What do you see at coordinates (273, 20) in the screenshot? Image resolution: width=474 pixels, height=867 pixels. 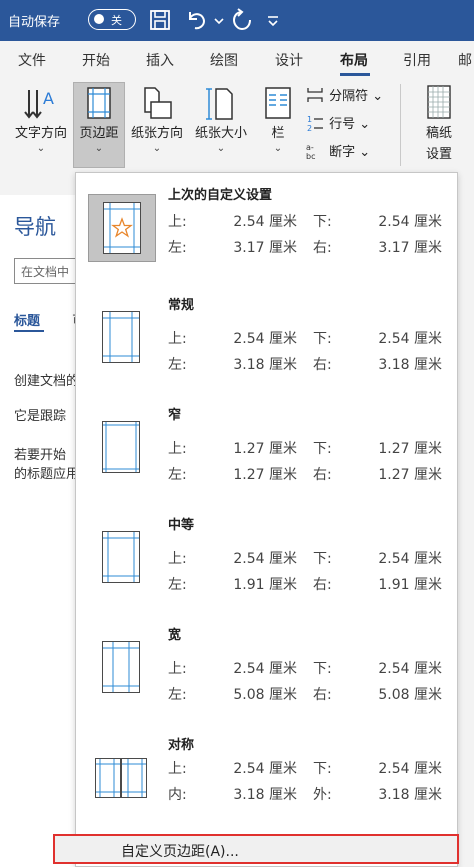 I see `quick-access-more-icon` at bounding box center [273, 20].